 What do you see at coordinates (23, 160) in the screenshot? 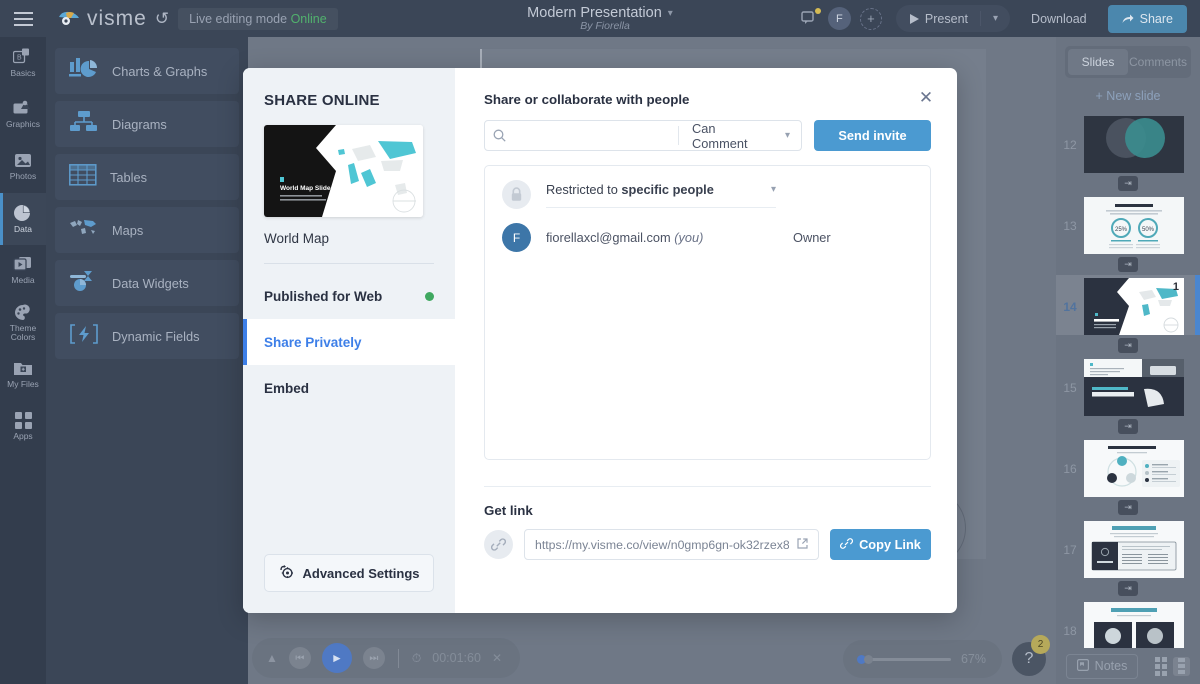
I see `photos-icon` at bounding box center [23, 160].